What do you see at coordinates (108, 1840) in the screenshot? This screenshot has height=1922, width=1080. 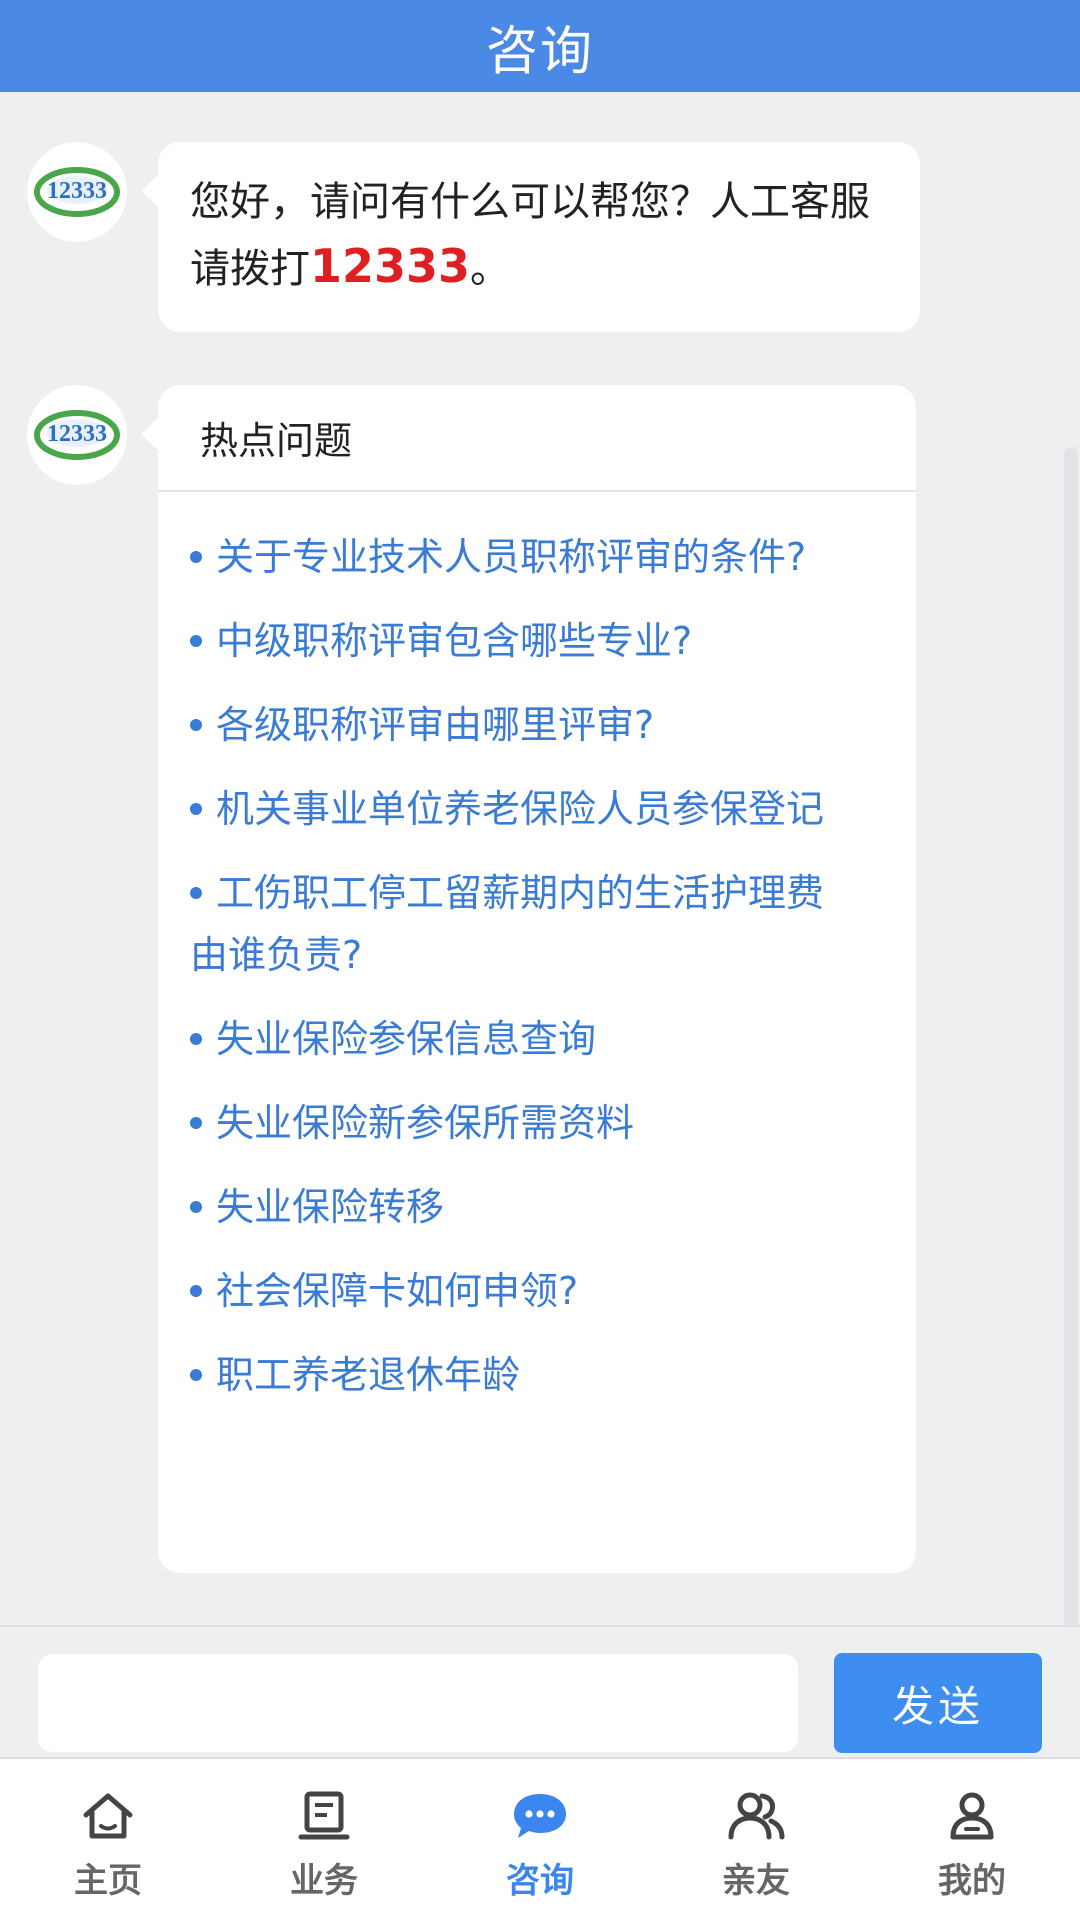 I see `tab-home: 主页` at bounding box center [108, 1840].